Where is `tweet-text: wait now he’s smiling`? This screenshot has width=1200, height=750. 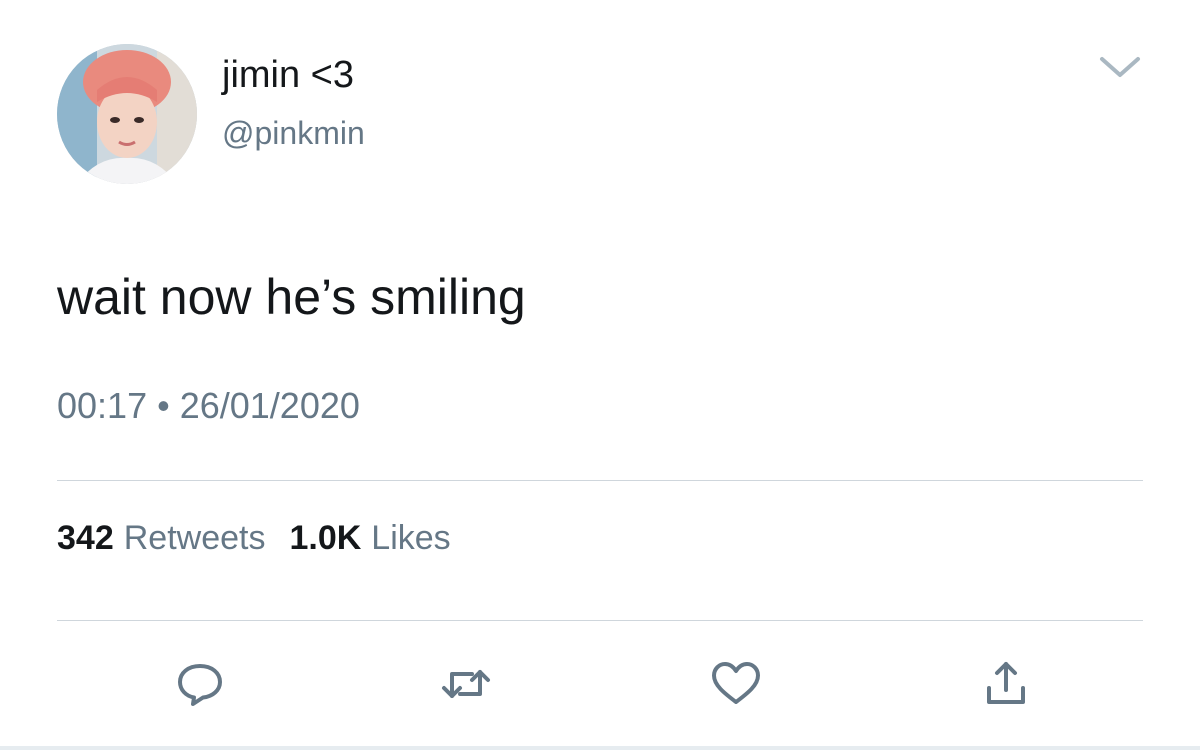 tweet-text: wait now he’s smiling is located at coordinates (291, 297).